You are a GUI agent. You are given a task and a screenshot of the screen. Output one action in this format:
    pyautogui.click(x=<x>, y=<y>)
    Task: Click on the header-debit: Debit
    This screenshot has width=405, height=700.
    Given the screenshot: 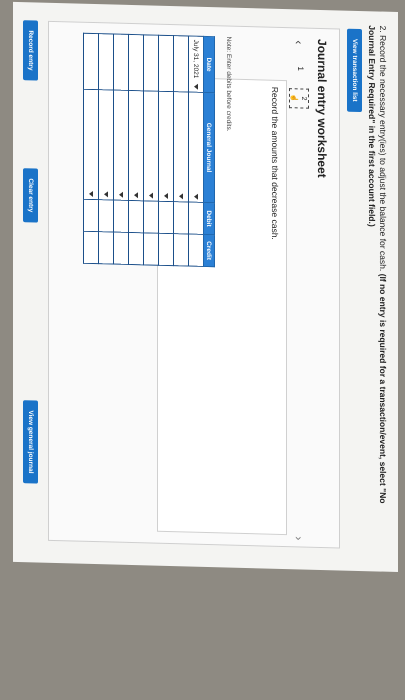 What is the action you would take?
    pyautogui.click(x=209, y=218)
    